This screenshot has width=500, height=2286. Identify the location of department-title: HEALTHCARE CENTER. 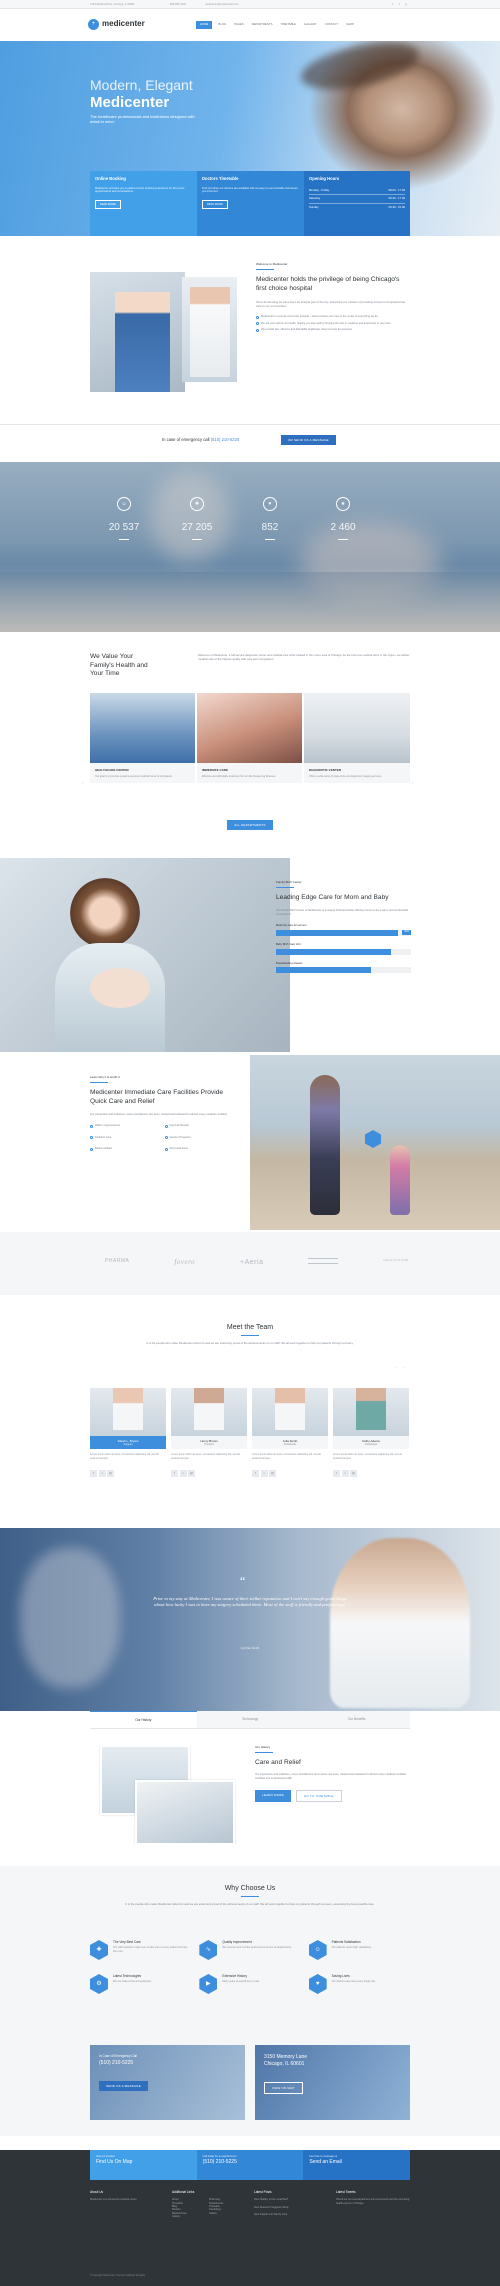
(112, 770).